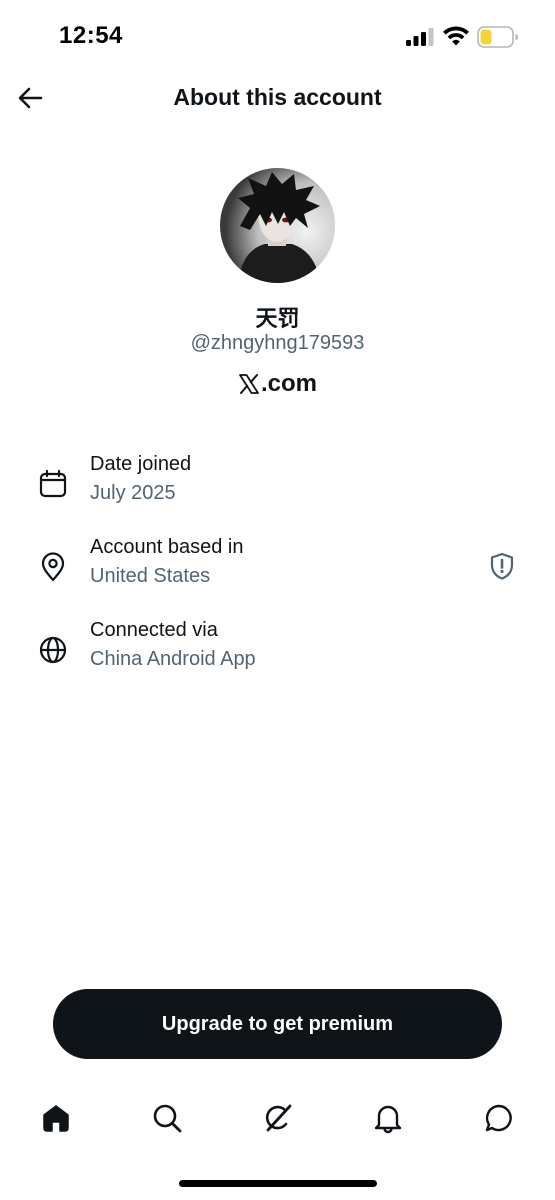 This screenshot has width=555, height=1200. I want to click on upgrade-premium-button: Upgrade to get premium, so click(277, 1024).